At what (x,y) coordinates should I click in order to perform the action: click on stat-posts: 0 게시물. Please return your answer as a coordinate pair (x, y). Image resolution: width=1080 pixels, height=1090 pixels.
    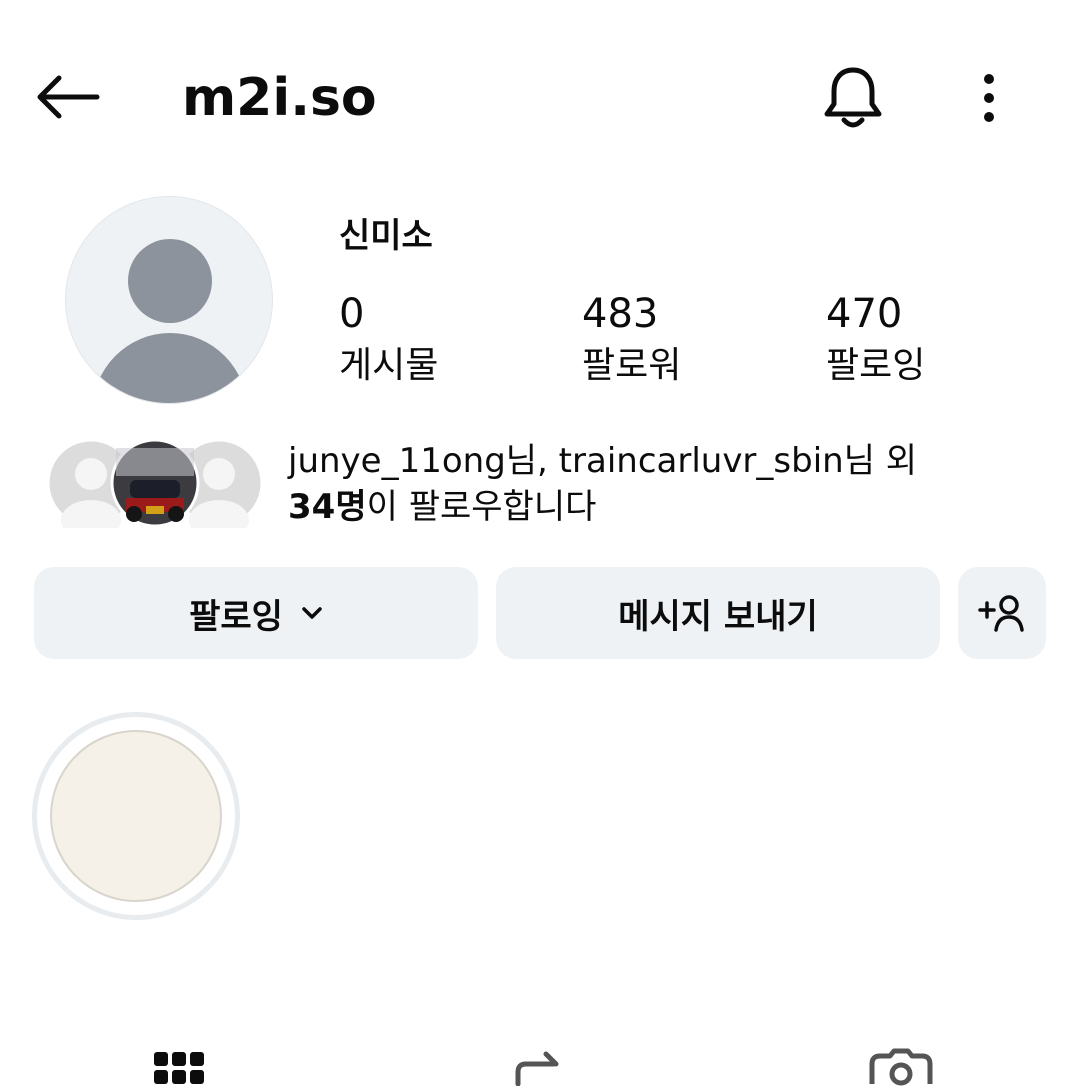
    Looking at the image, I should click on (439, 339).